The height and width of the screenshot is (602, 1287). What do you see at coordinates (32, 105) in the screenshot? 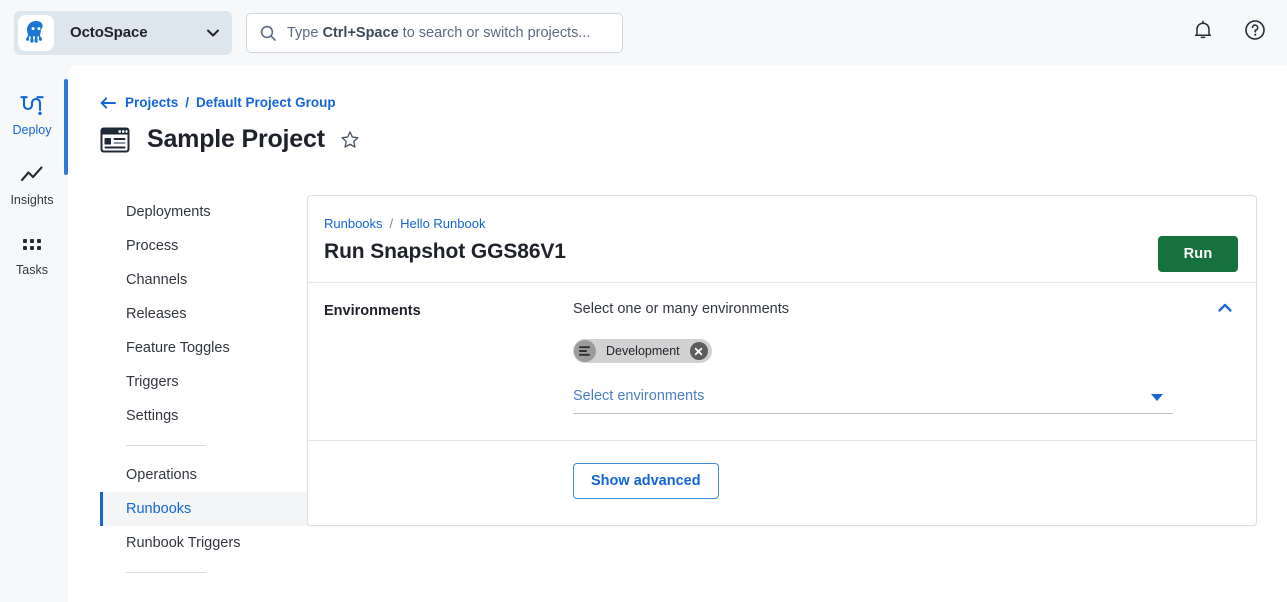
I see `deploy-icon` at bounding box center [32, 105].